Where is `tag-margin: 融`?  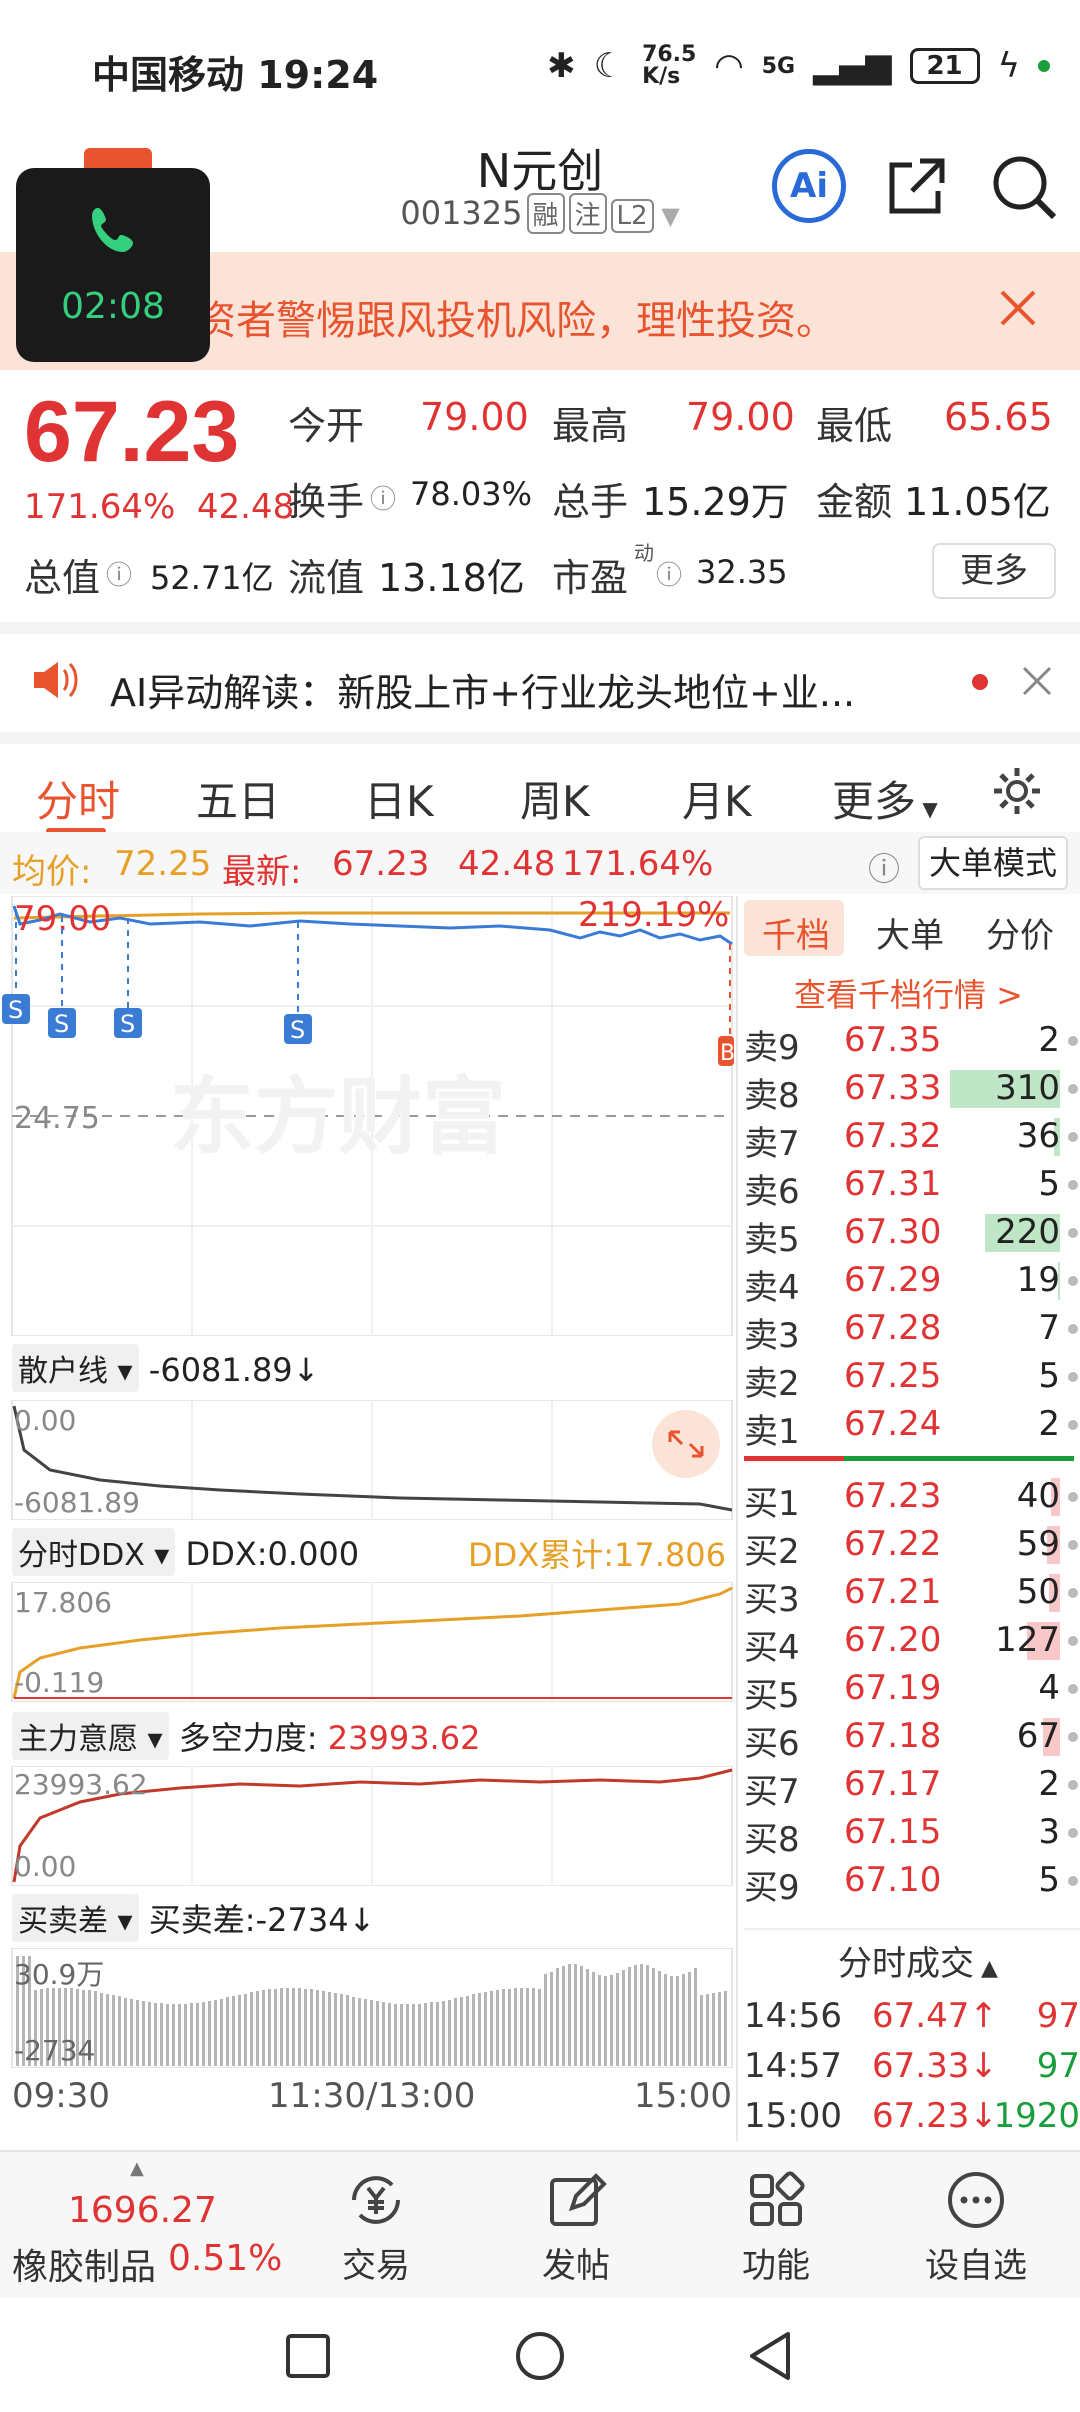 tag-margin: 融 is located at coordinates (545, 213).